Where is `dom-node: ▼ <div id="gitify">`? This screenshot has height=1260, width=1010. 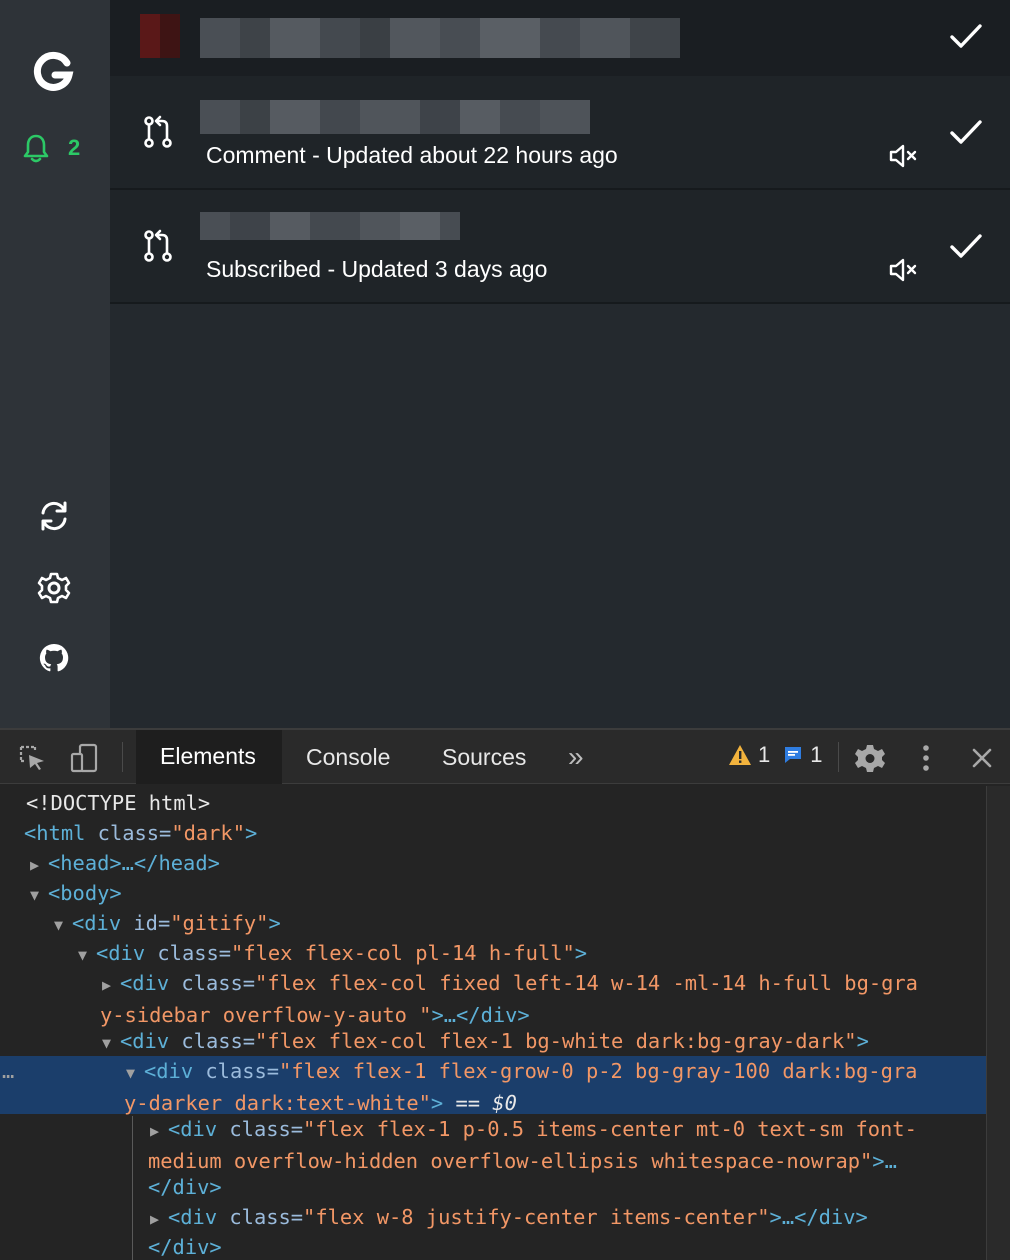
dom-node: ▼ <div id="gitify"> is located at coordinates (493, 923).